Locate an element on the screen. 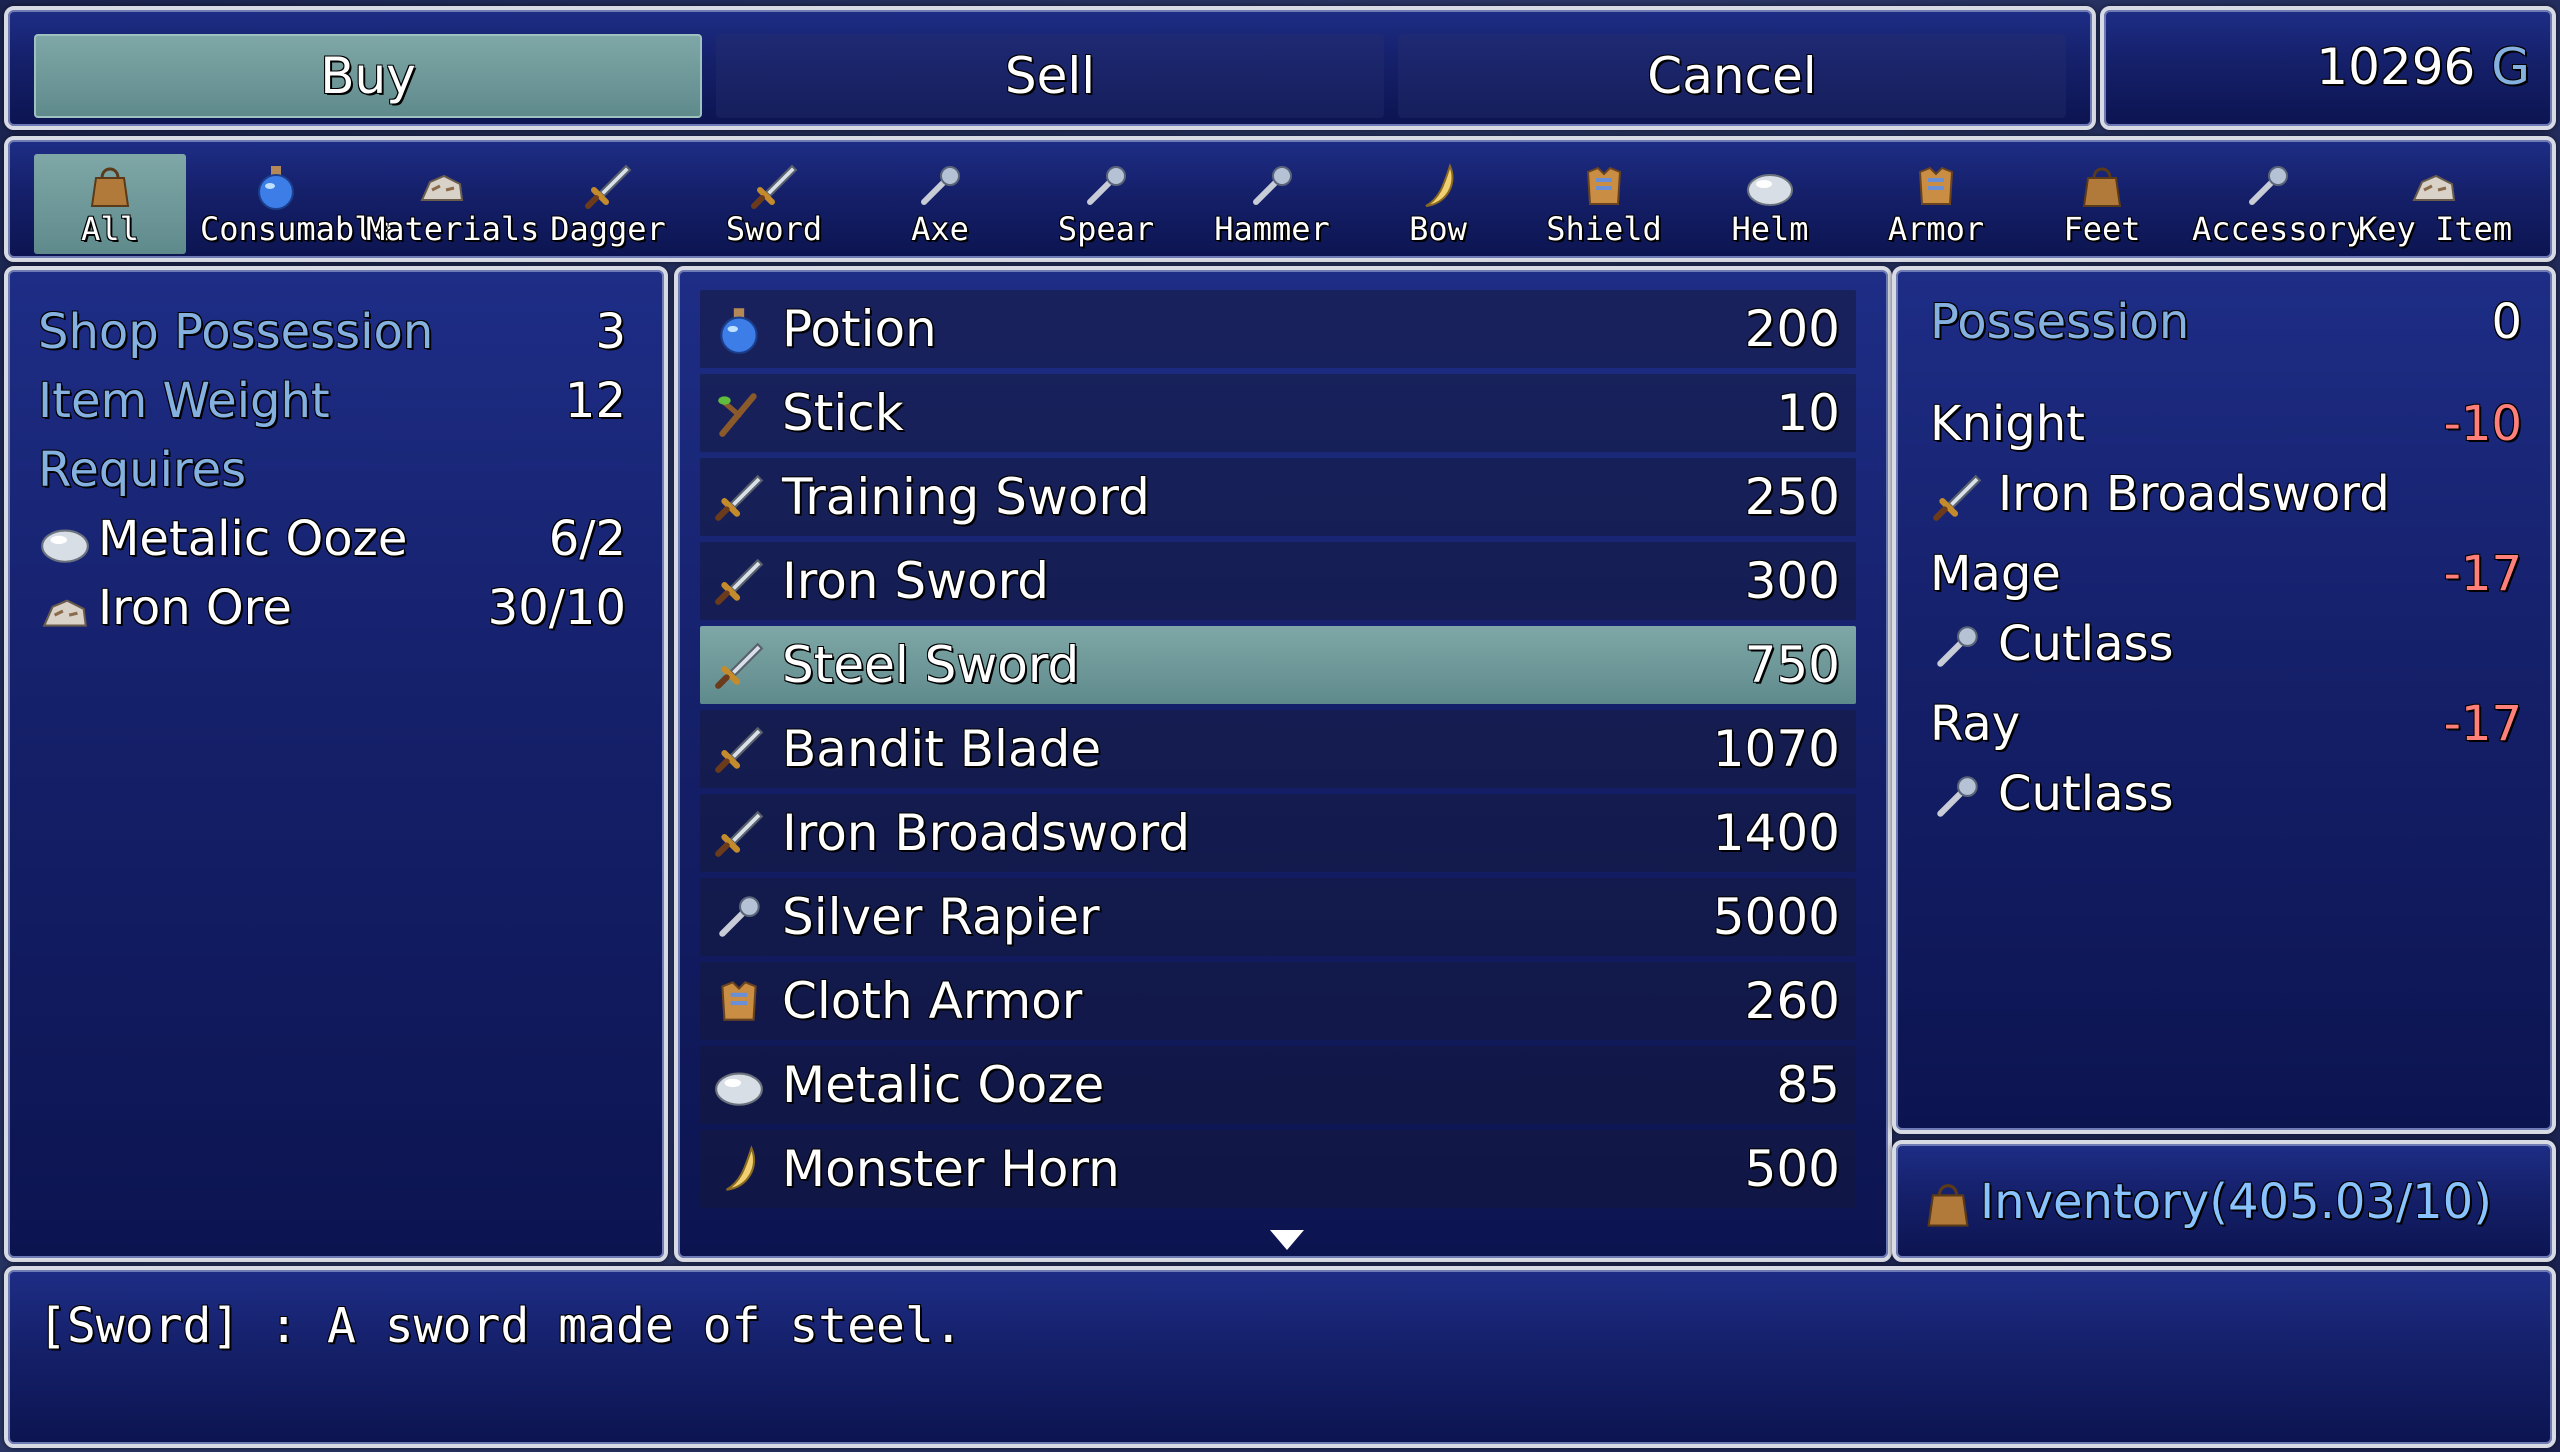 The height and width of the screenshot is (1452, 2560). item-name: Silver Rapier is located at coordinates (941, 917).